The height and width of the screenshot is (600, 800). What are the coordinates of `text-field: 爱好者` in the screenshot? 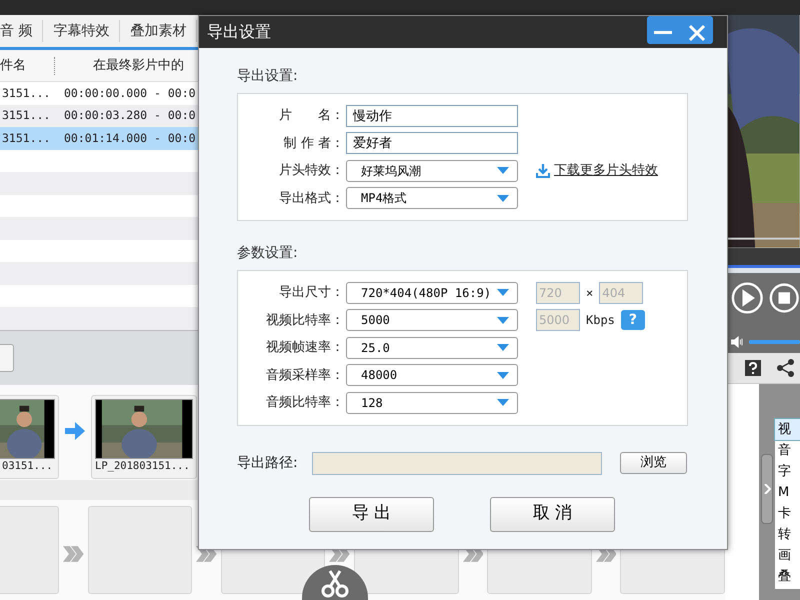 It's located at (432, 143).